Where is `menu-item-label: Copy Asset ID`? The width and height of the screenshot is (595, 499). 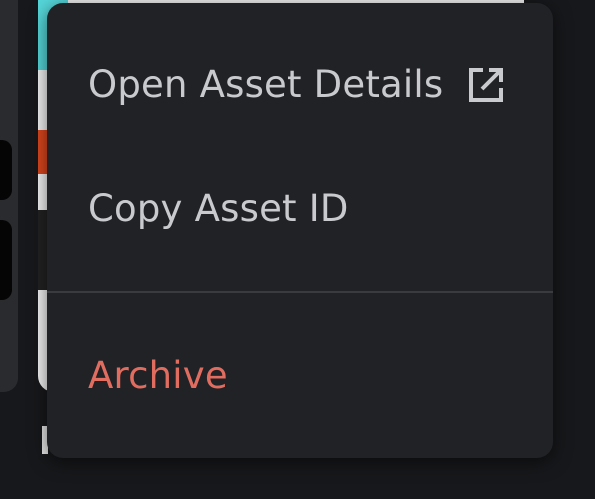 menu-item-label: Copy Asset ID is located at coordinates (218, 208).